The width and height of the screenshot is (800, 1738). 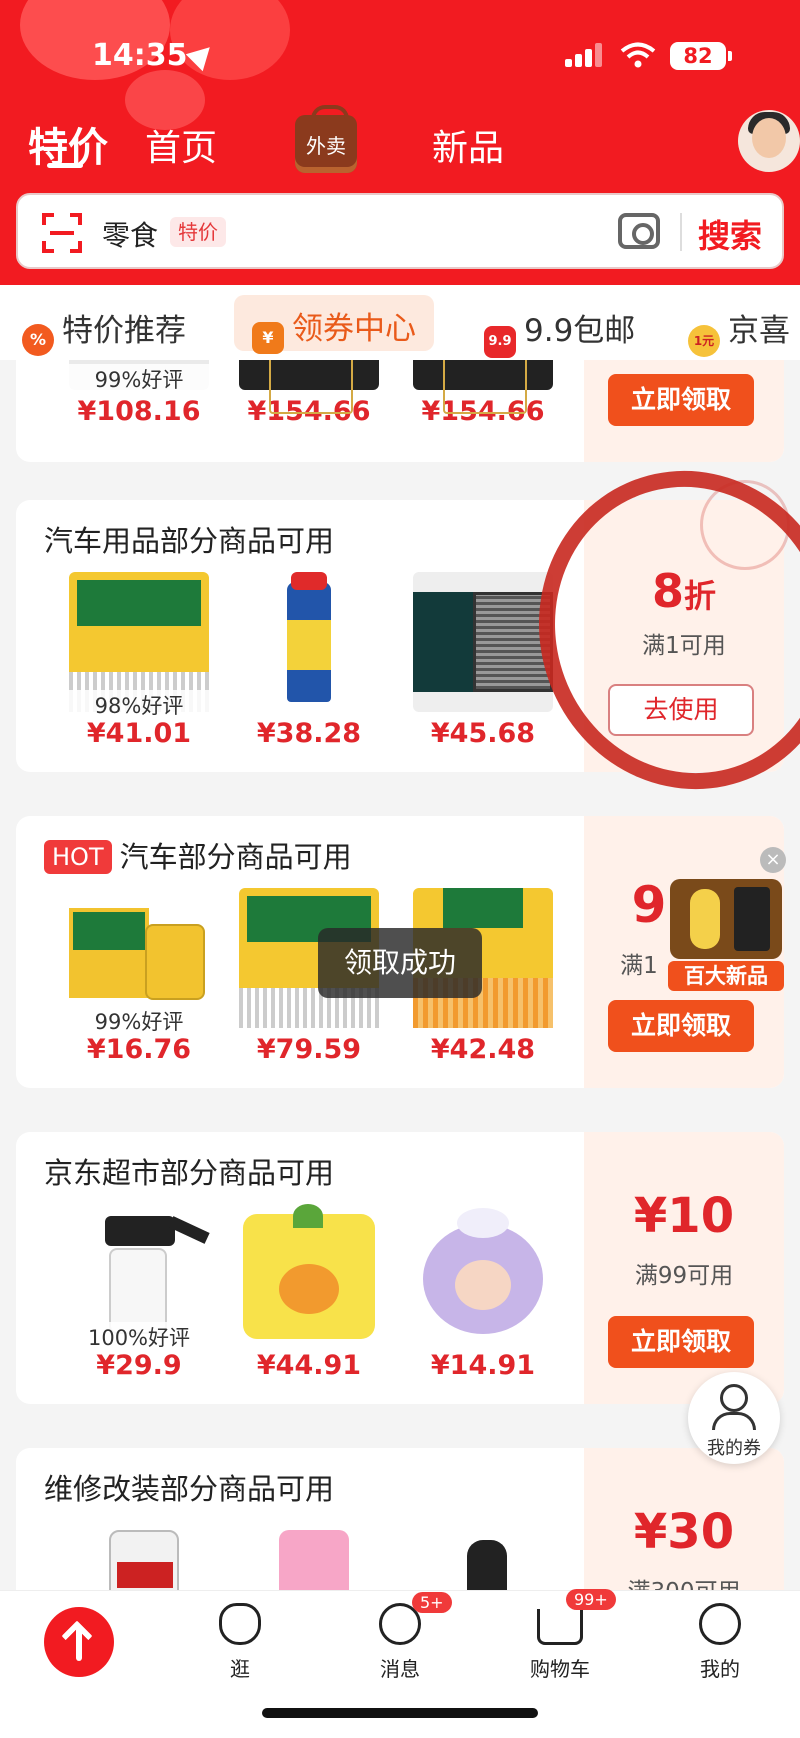 What do you see at coordinates (483, 1365) in the screenshot?
I see `product-price: ¥14.91` at bounding box center [483, 1365].